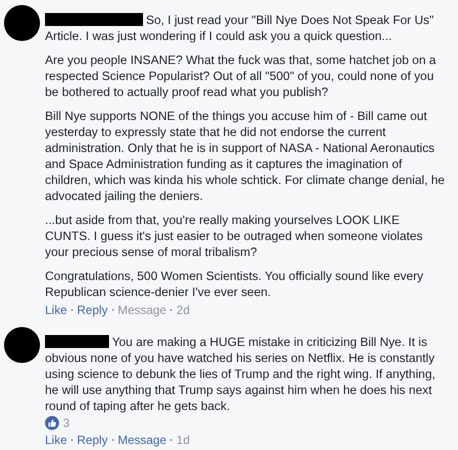  I want to click on timestamp: 2d, so click(183, 310).